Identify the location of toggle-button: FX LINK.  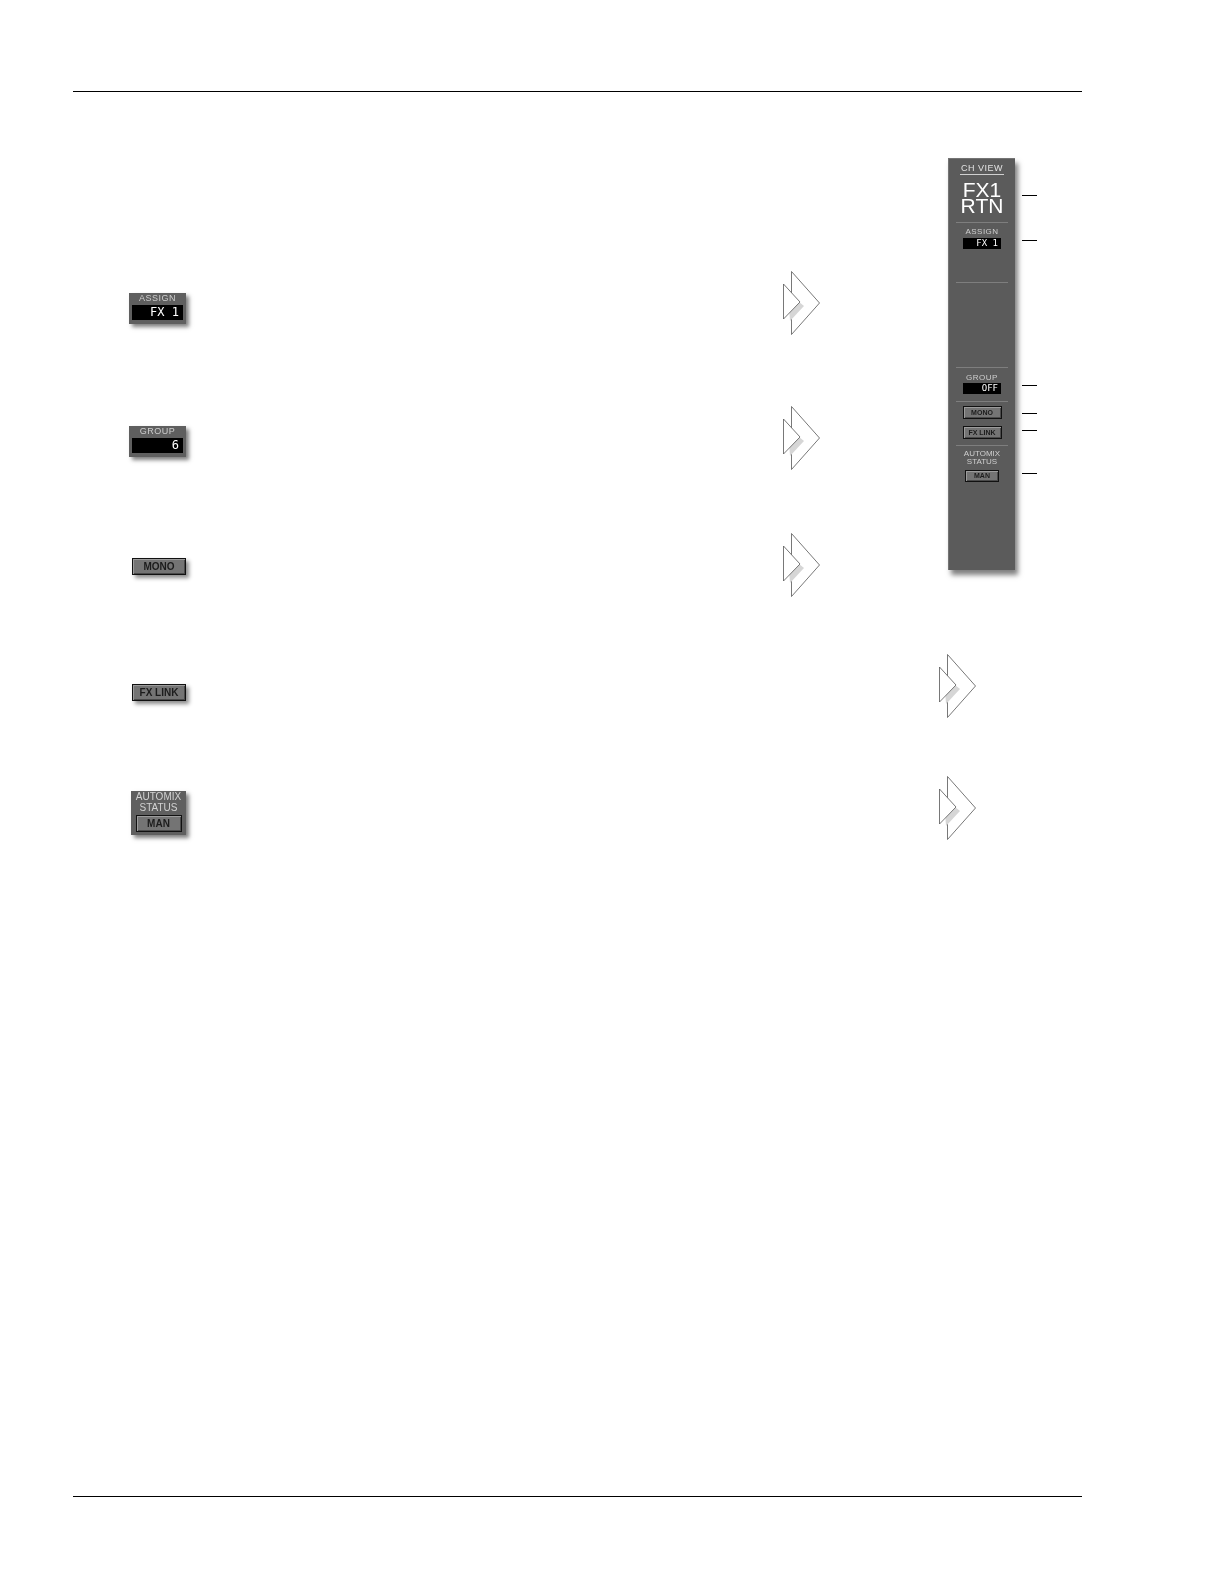
(159, 692).